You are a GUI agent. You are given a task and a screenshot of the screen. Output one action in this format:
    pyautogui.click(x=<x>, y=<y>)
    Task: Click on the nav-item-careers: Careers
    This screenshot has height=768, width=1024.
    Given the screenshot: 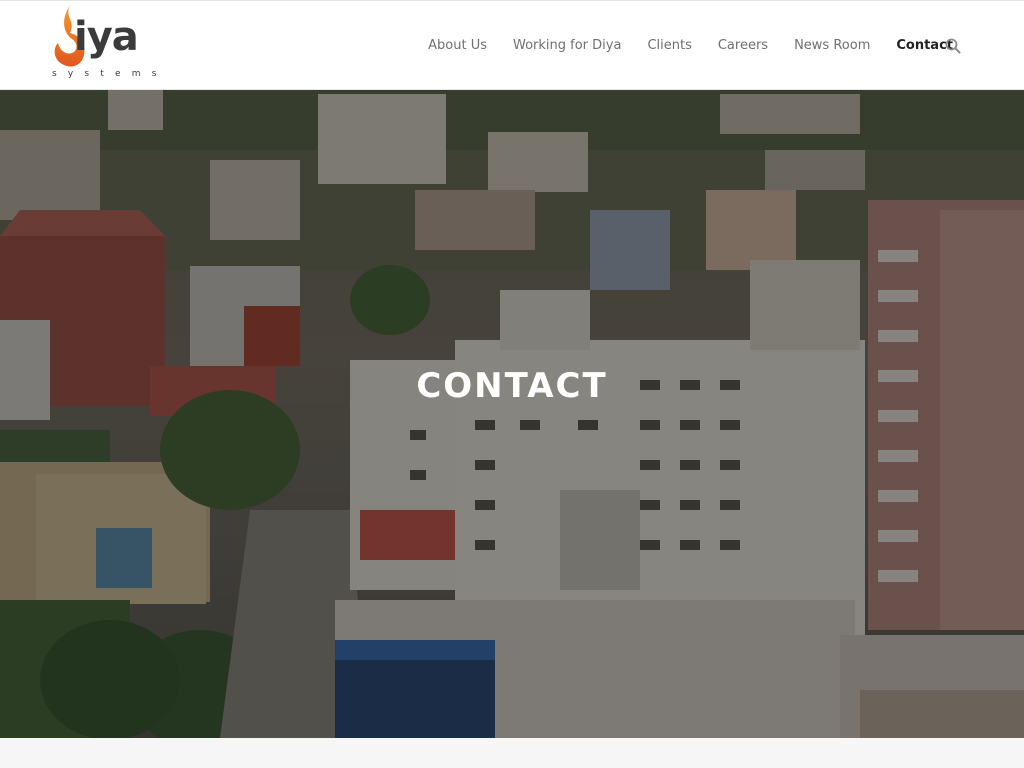 What is the action you would take?
    pyautogui.click(x=743, y=46)
    